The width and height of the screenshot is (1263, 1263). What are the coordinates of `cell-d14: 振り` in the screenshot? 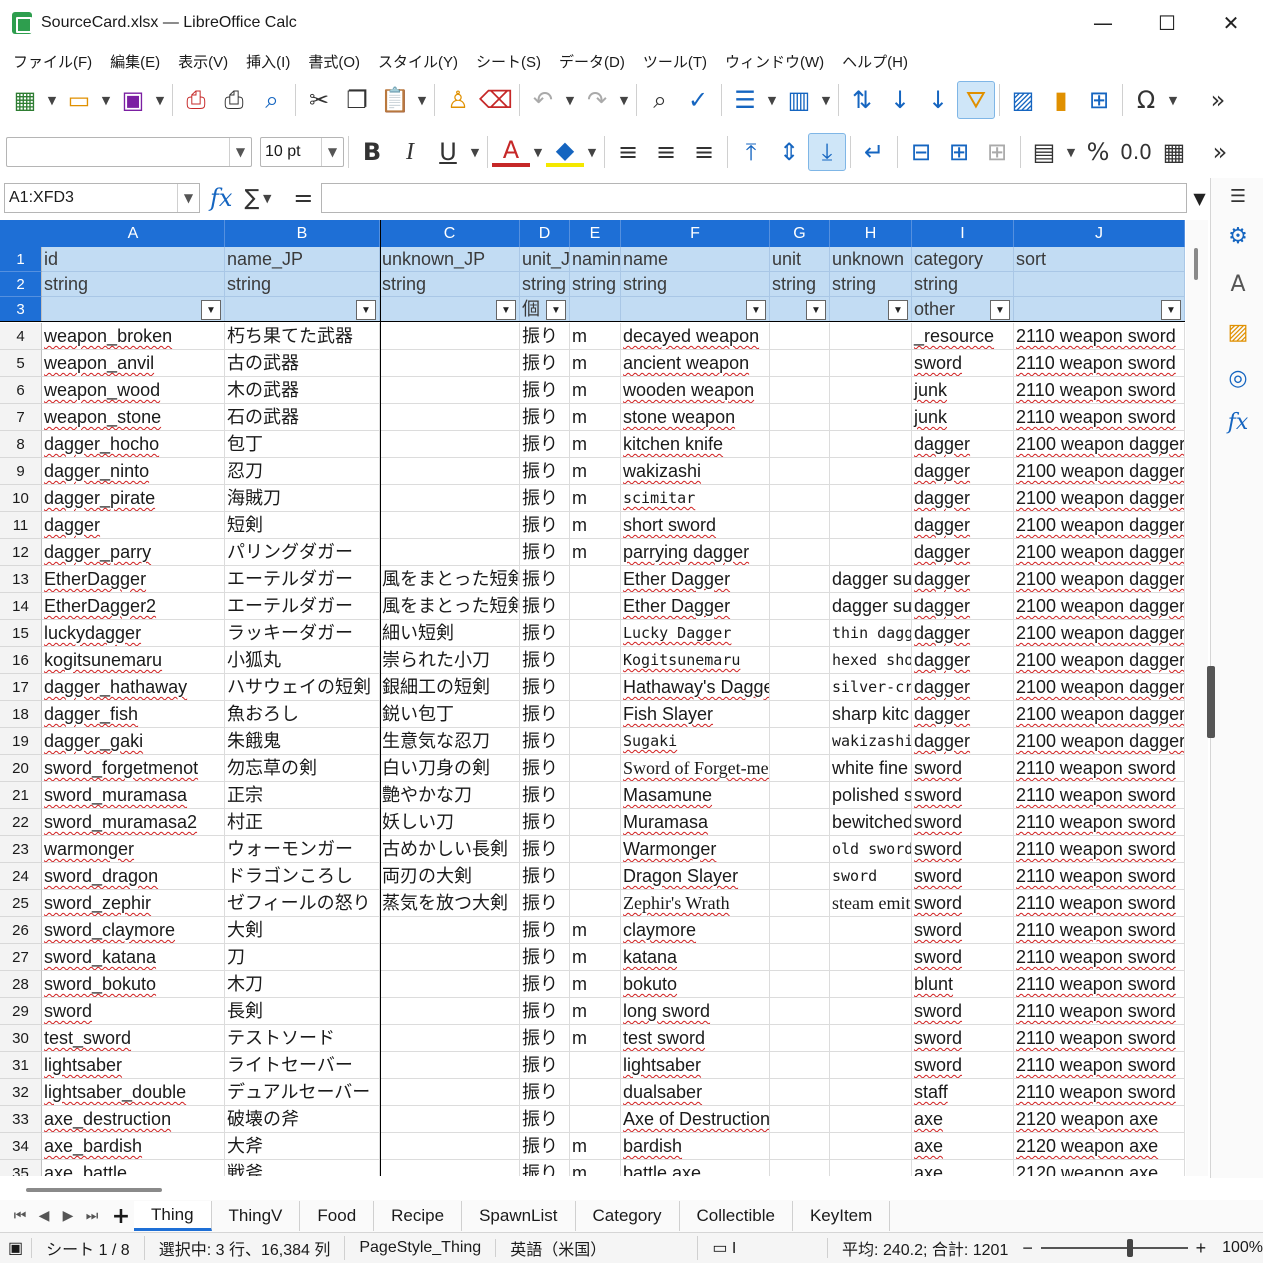 It's located at (545, 606).